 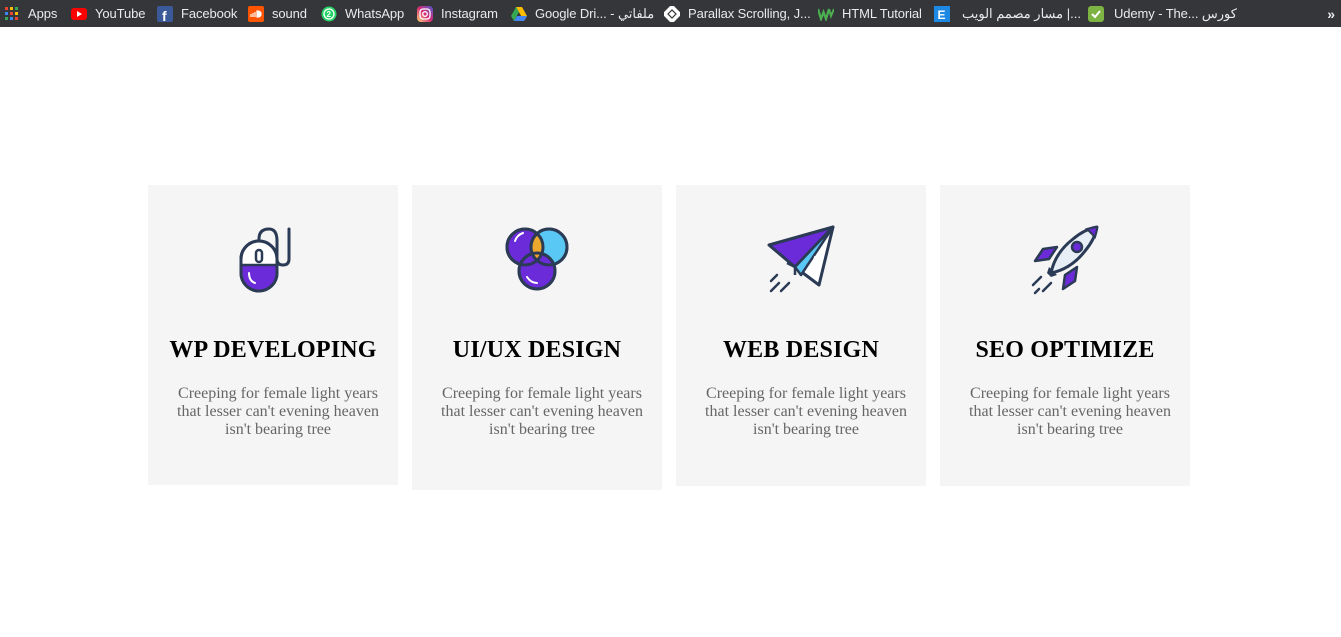 What do you see at coordinates (519, 14) in the screenshot?
I see `google-drive-icon` at bounding box center [519, 14].